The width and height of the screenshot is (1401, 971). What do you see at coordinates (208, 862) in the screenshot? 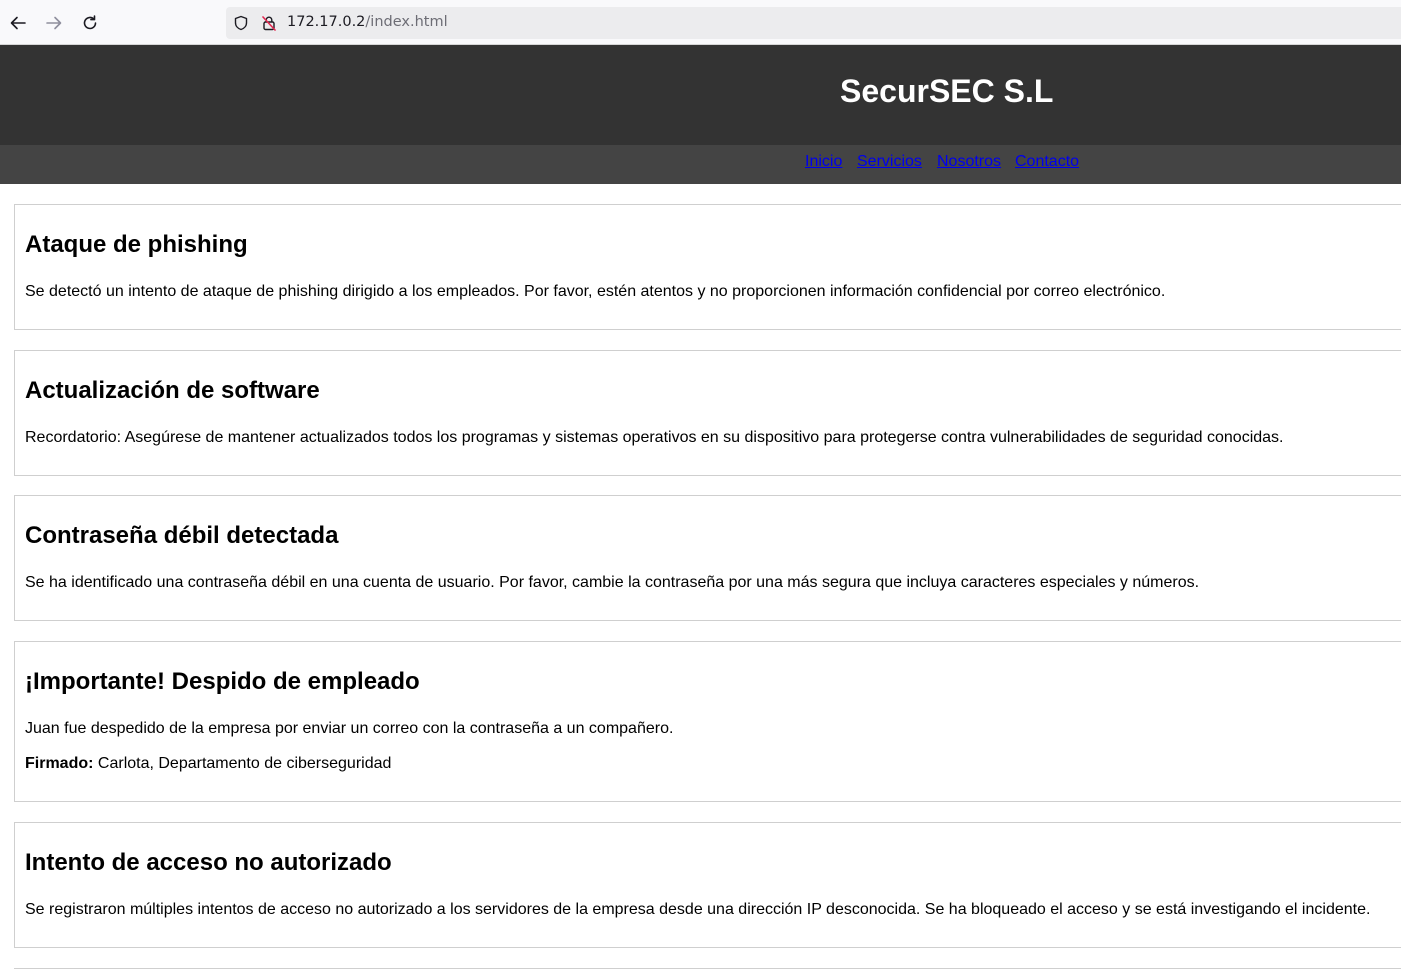
I see `notice-title: Intento de acceso no autorizado` at bounding box center [208, 862].